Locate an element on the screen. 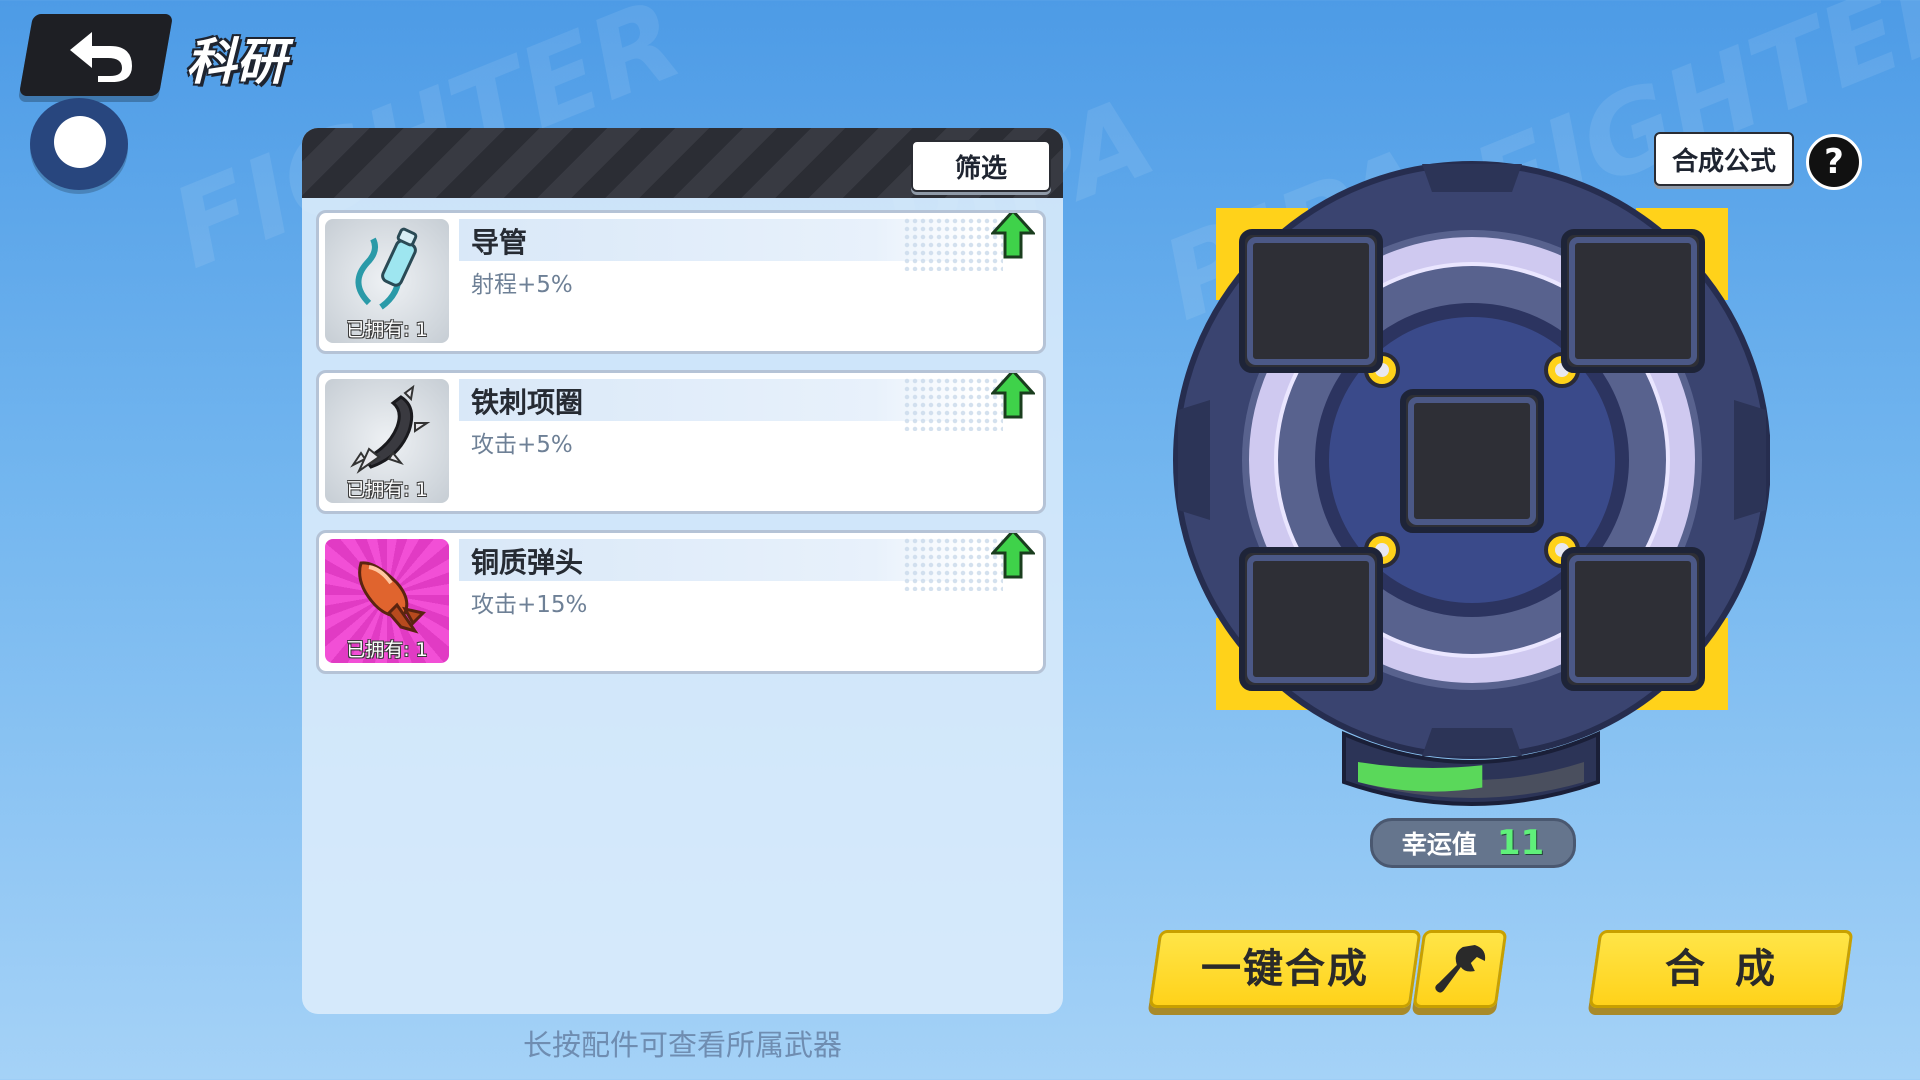 The image size is (1920, 1080). joystick-knob is located at coordinates (80, 142).